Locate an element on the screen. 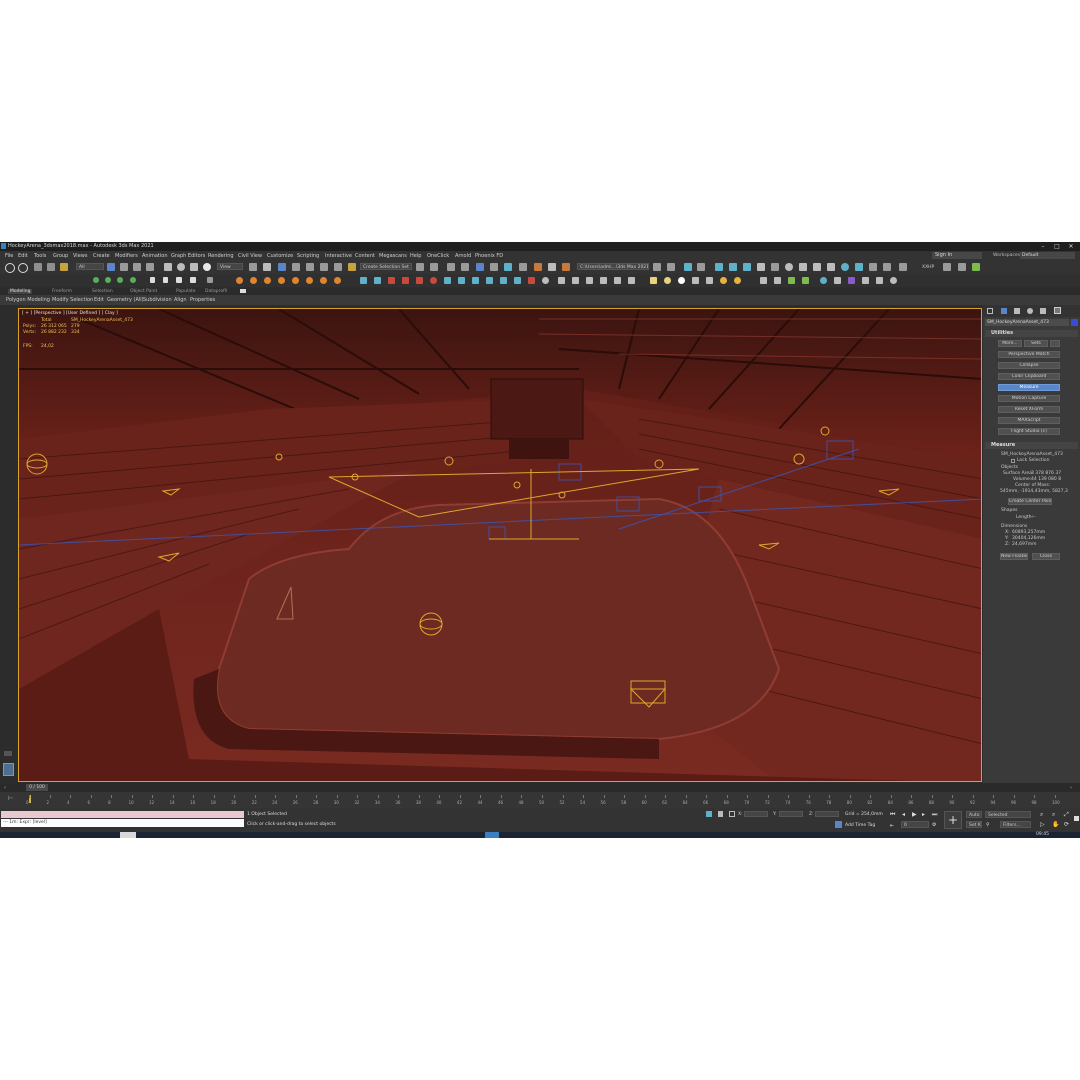  plugin-c-icon is located at coordinates (976, 267).